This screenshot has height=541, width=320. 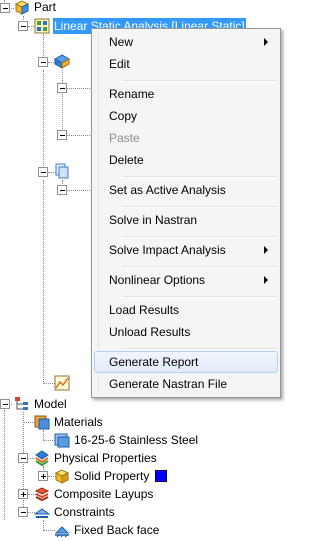 I want to click on tree-node-constraint-item: Fixed Back face, so click(x=107, y=530).